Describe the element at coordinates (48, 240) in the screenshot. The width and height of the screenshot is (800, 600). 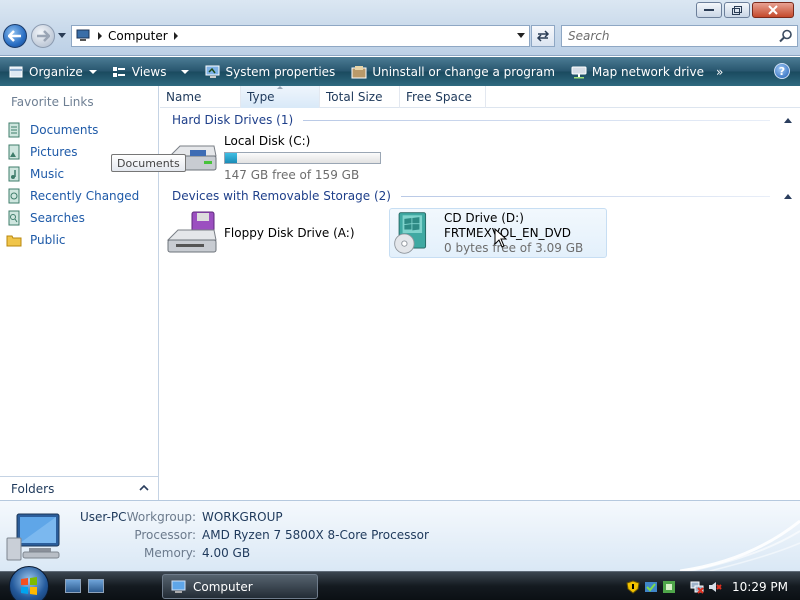
I see `favorite-link-label: Public` at that location.